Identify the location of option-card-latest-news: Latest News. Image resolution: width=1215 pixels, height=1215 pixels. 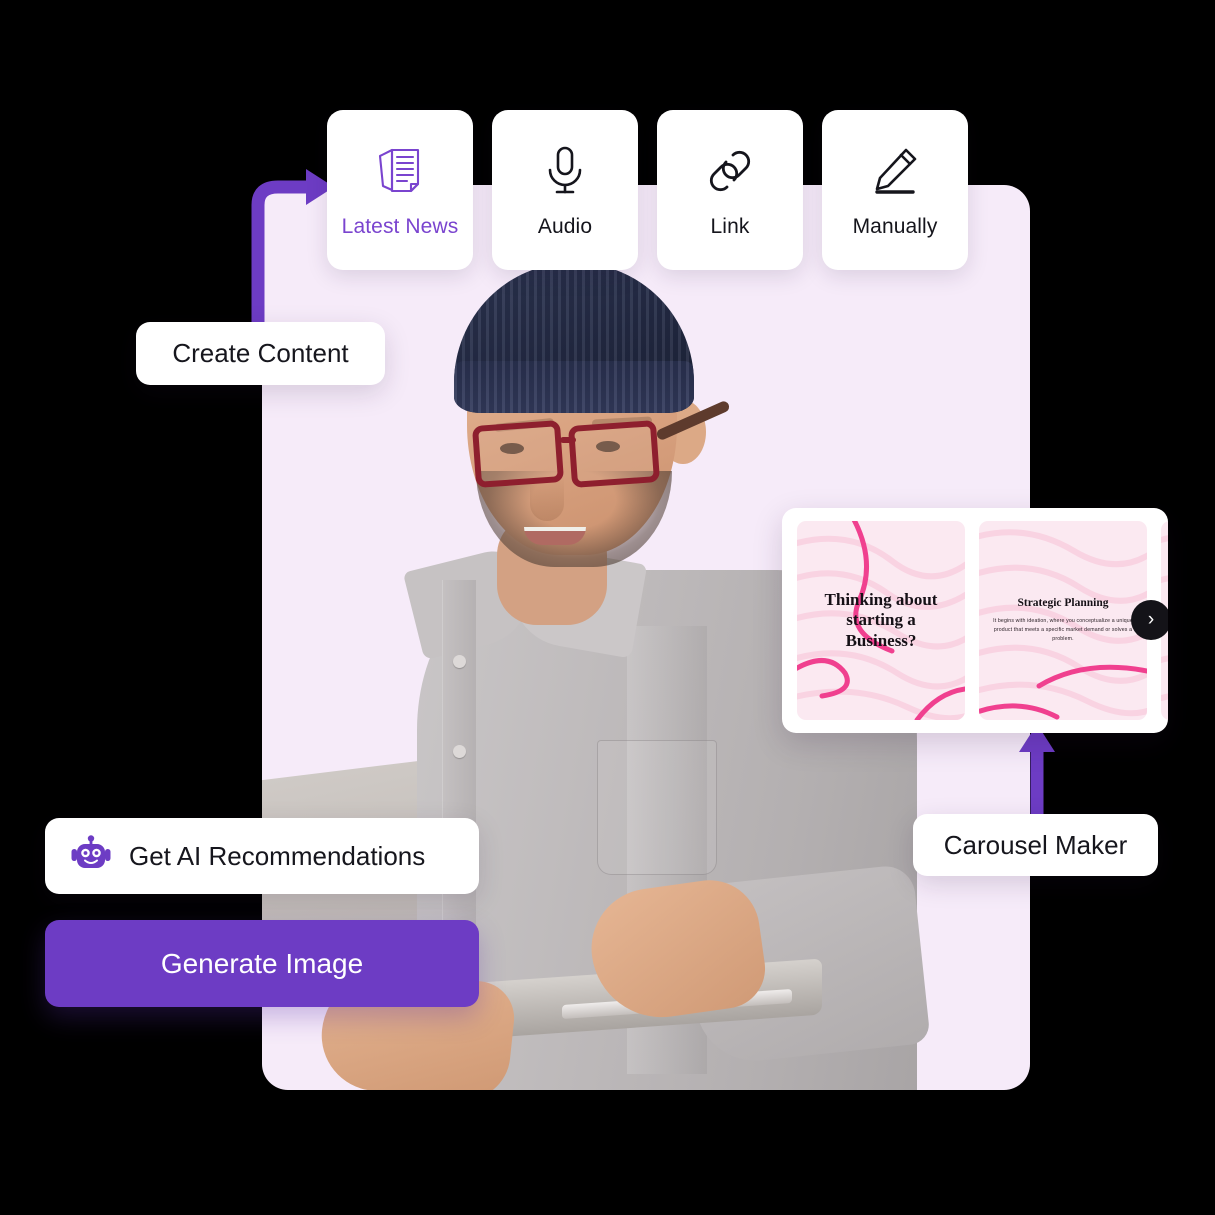
(400, 190).